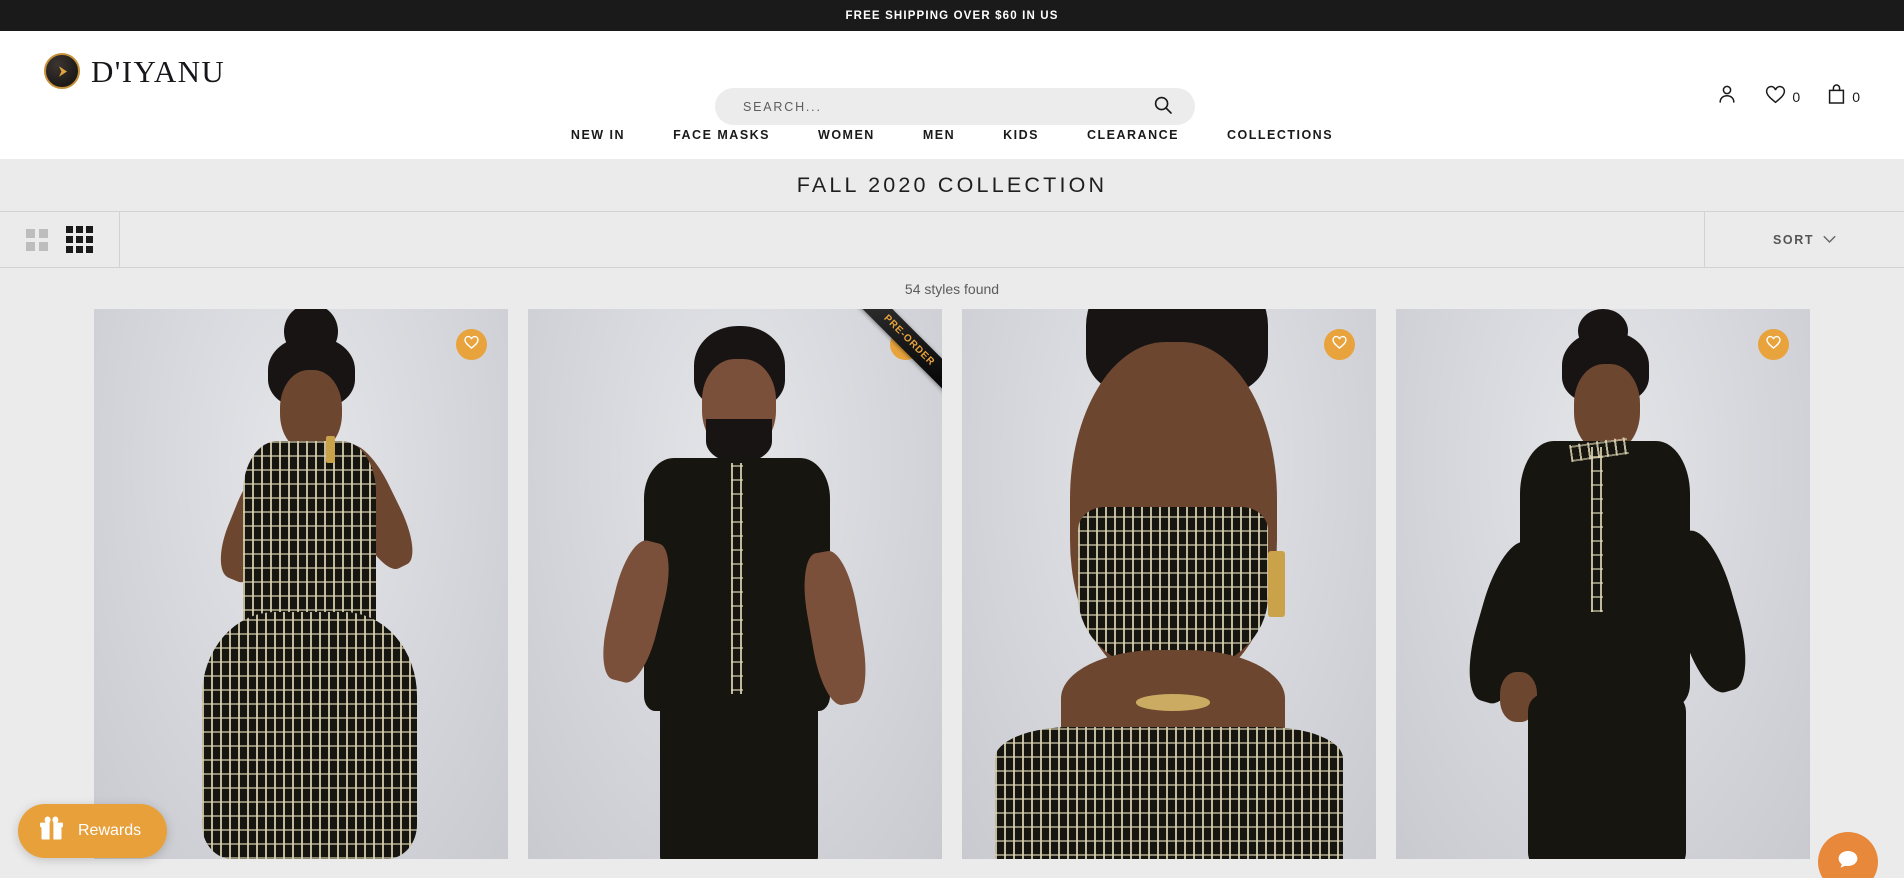 Image resolution: width=1904 pixels, height=878 pixels. I want to click on nav-item-women: WOMEN, so click(846, 135).